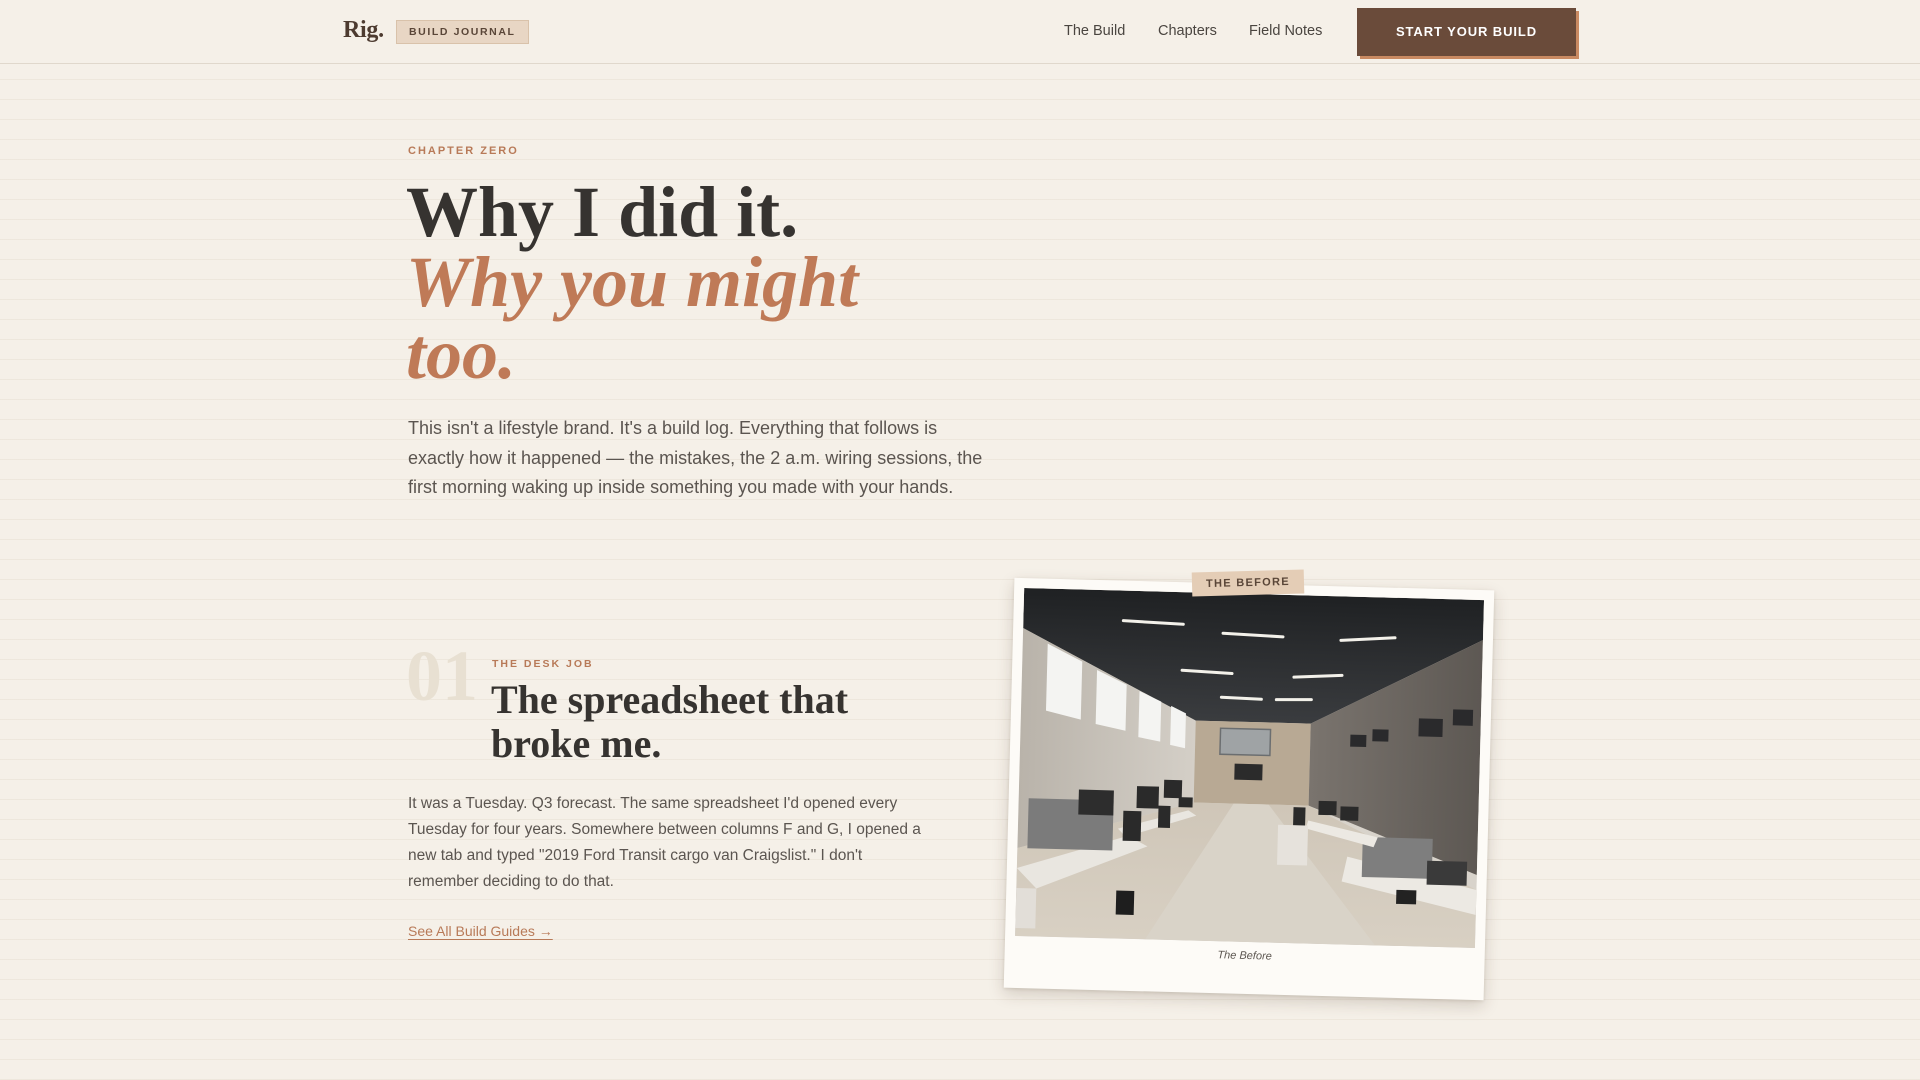  What do you see at coordinates (602, 212) in the screenshot?
I see `hero-title-line-1: Why I did it.` at bounding box center [602, 212].